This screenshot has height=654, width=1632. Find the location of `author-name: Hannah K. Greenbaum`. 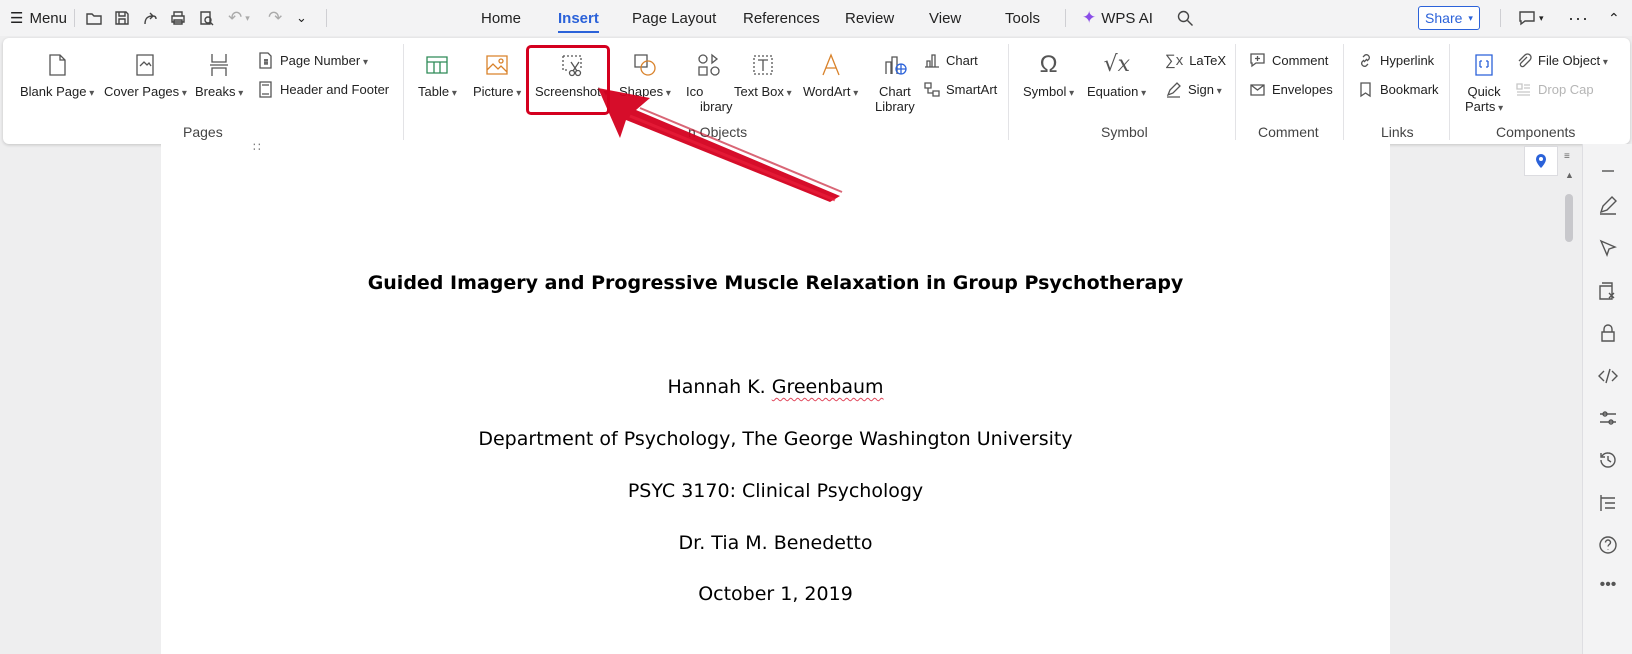

author-name: Hannah K. Greenbaum is located at coordinates (775, 387).